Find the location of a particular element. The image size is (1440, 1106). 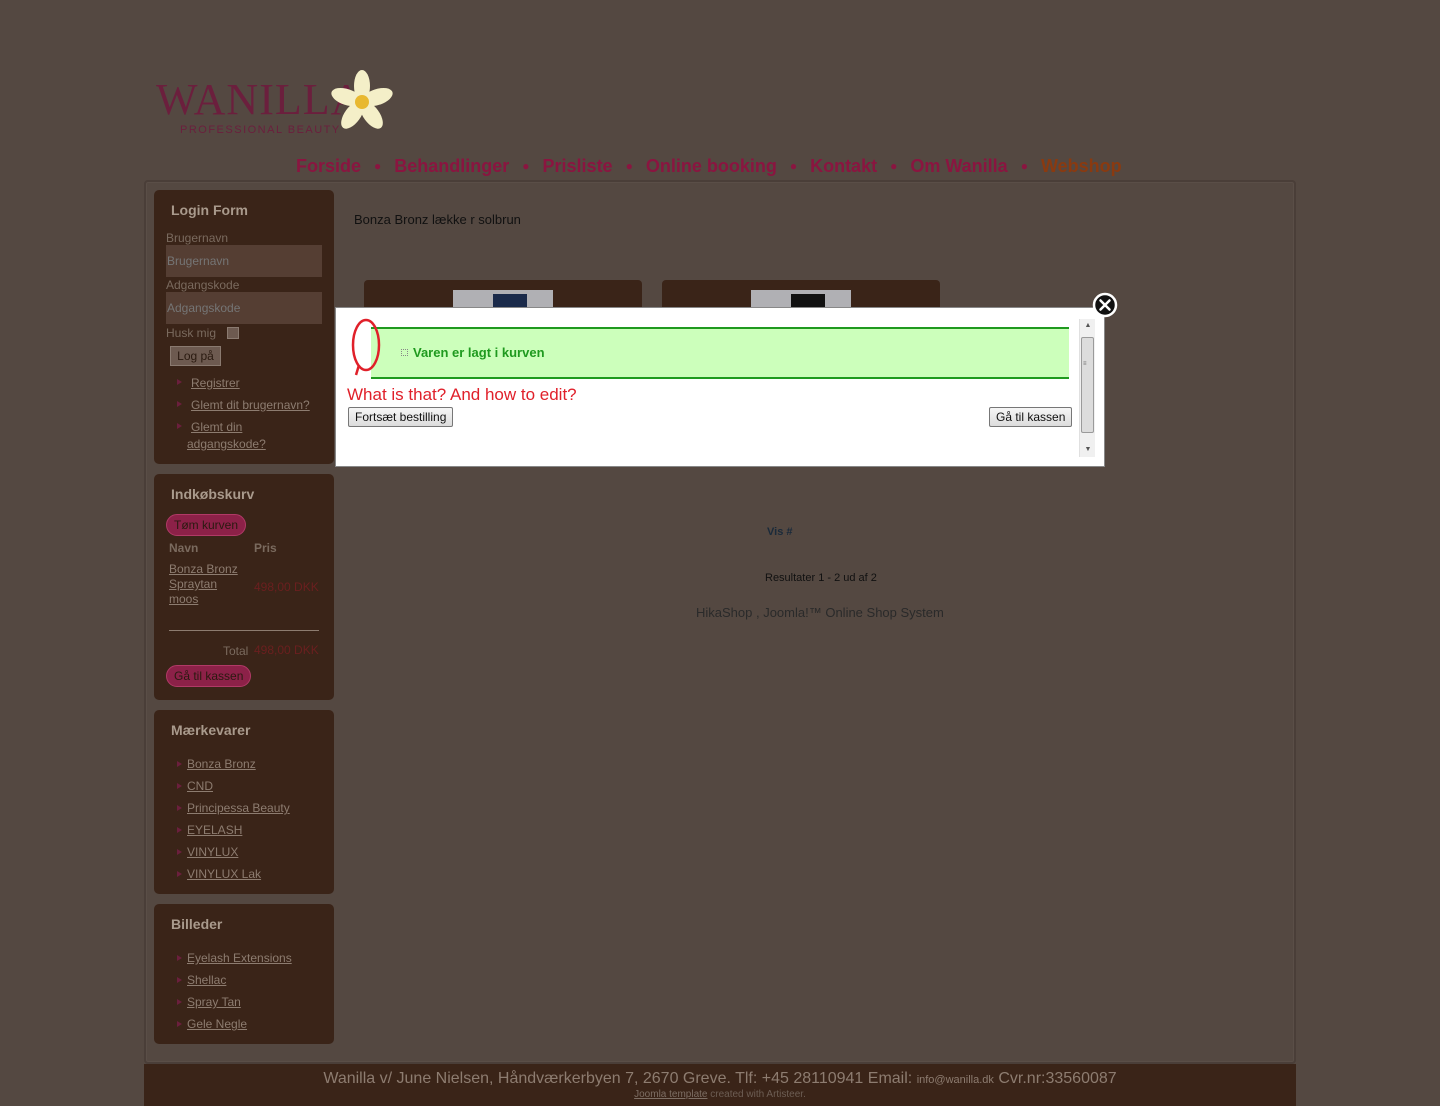

powered-by: HikaShop , Joomla!™ Online Shop System is located at coordinates (820, 612).